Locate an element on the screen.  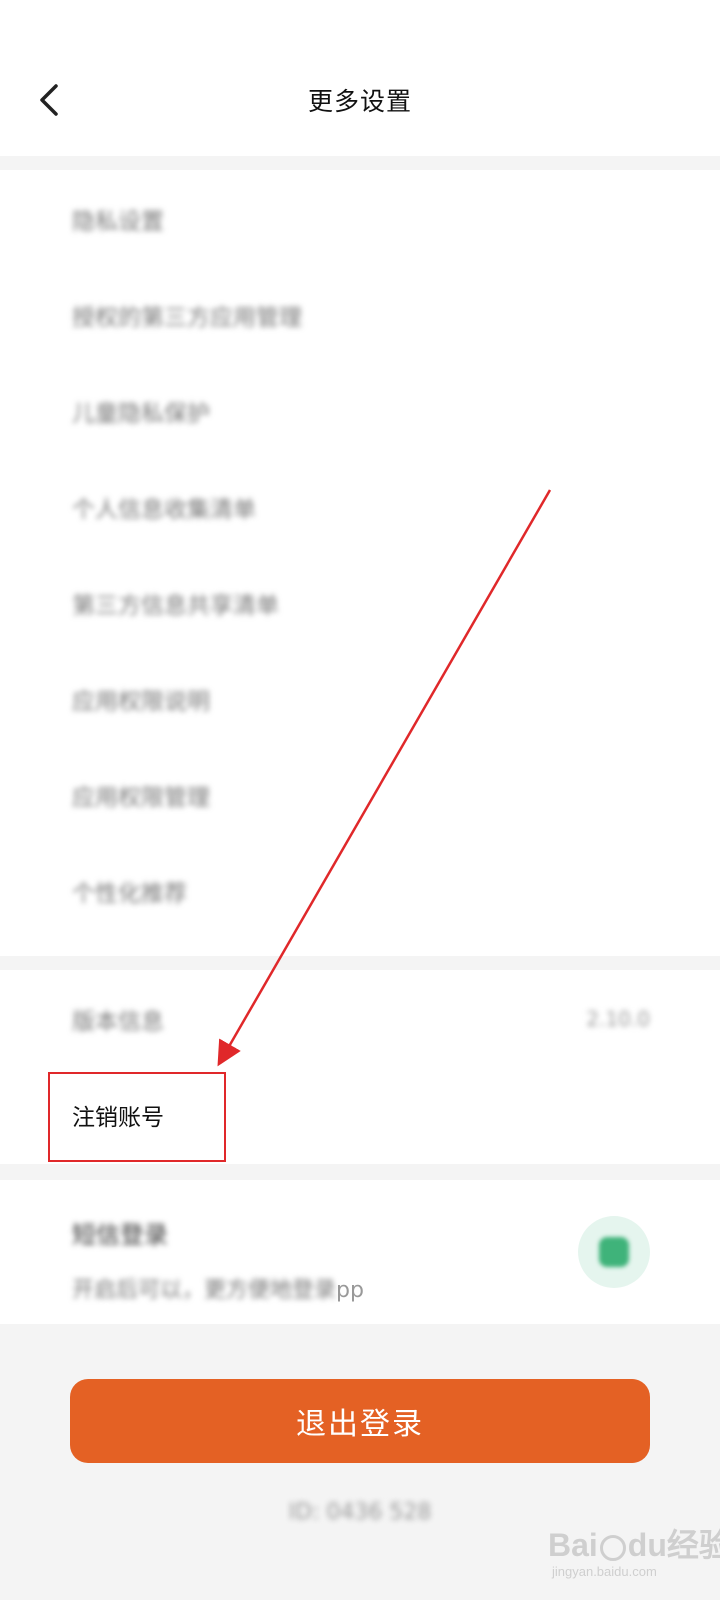
menu-item-label: 授权的第三方应用管理 is located at coordinates (187, 318).